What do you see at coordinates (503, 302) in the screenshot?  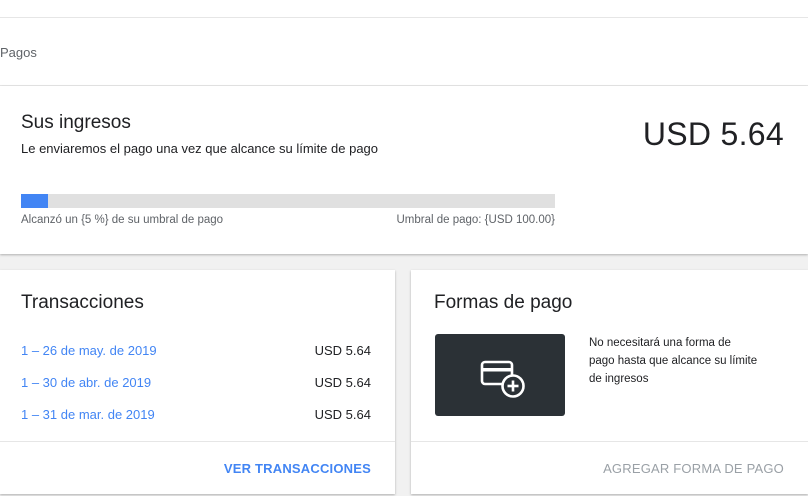 I see `payment-methods-title: Formas de pago` at bounding box center [503, 302].